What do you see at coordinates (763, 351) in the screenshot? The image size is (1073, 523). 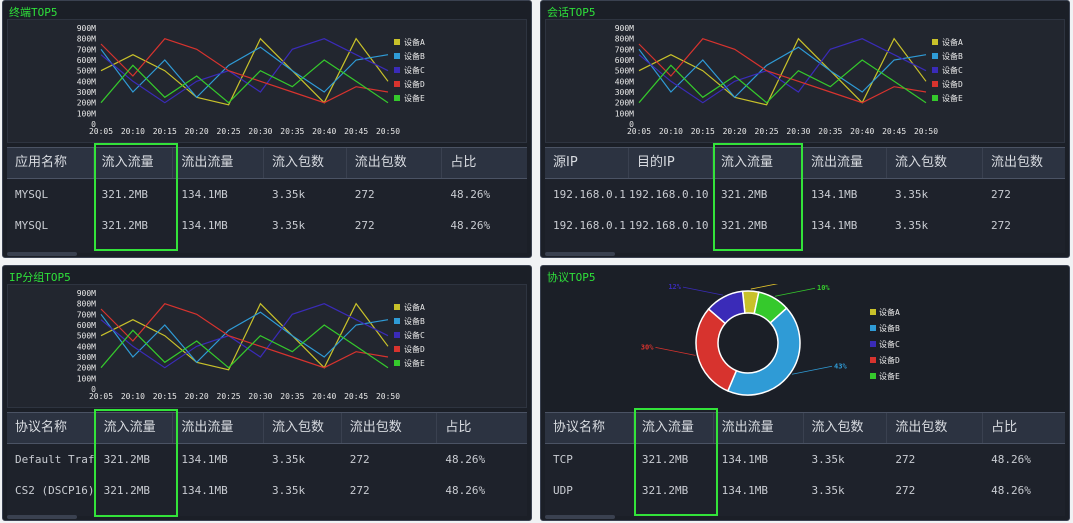 I see `donut-slice` at bounding box center [763, 351].